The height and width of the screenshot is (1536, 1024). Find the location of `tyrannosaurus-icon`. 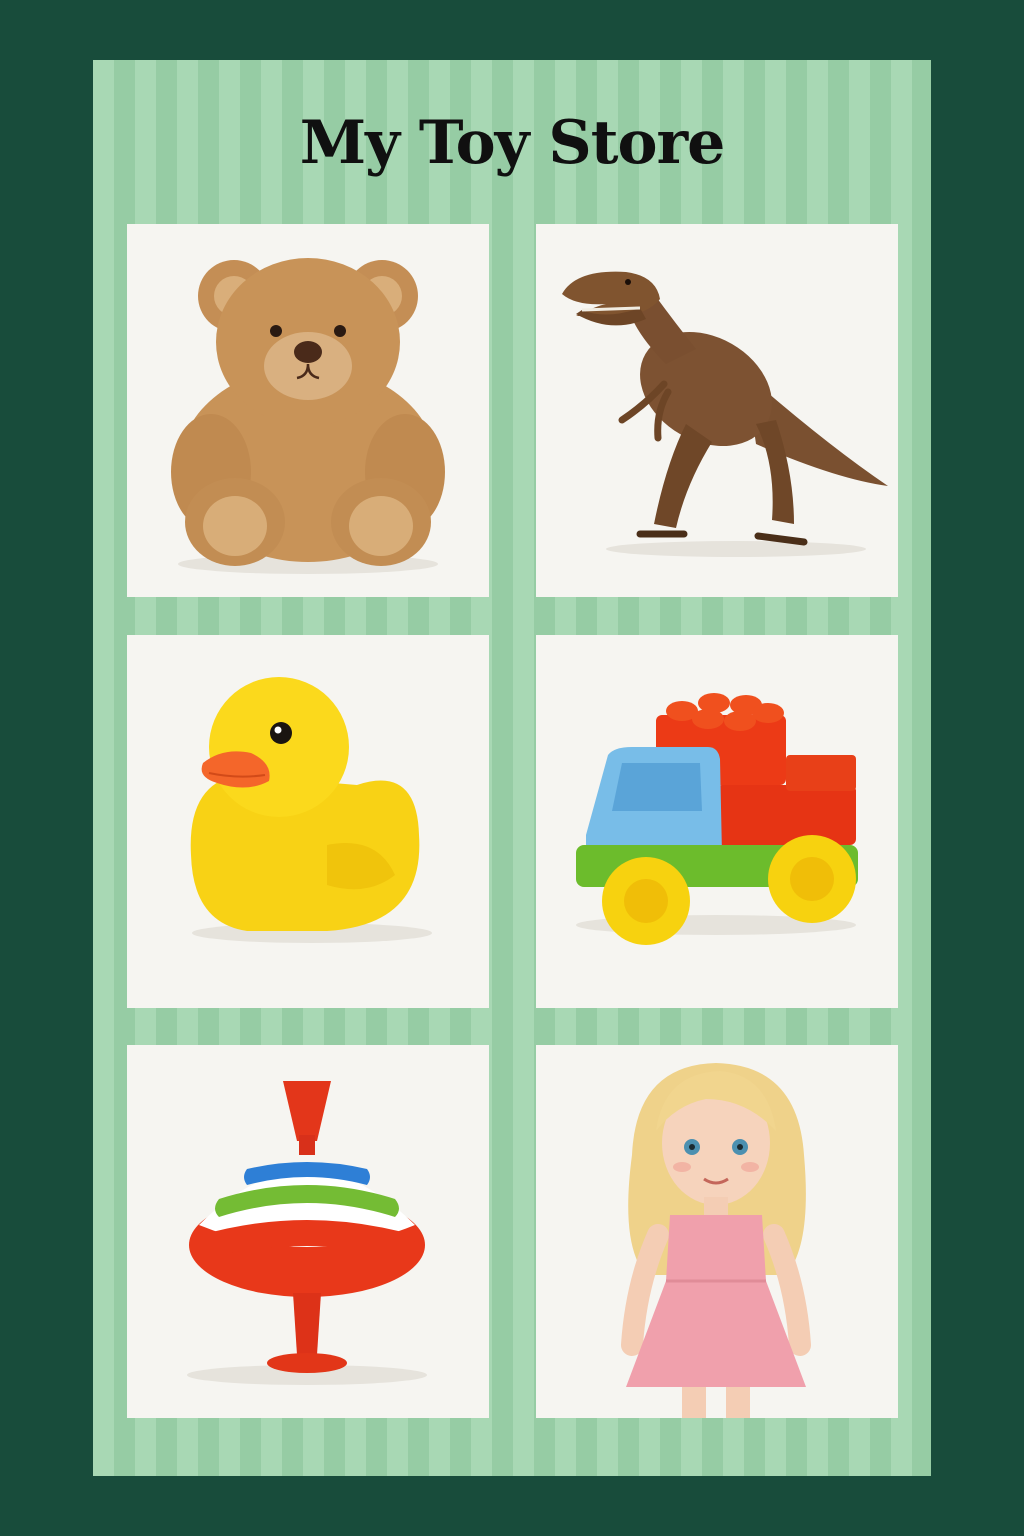

tyrannosaurus-icon is located at coordinates (725, 414).